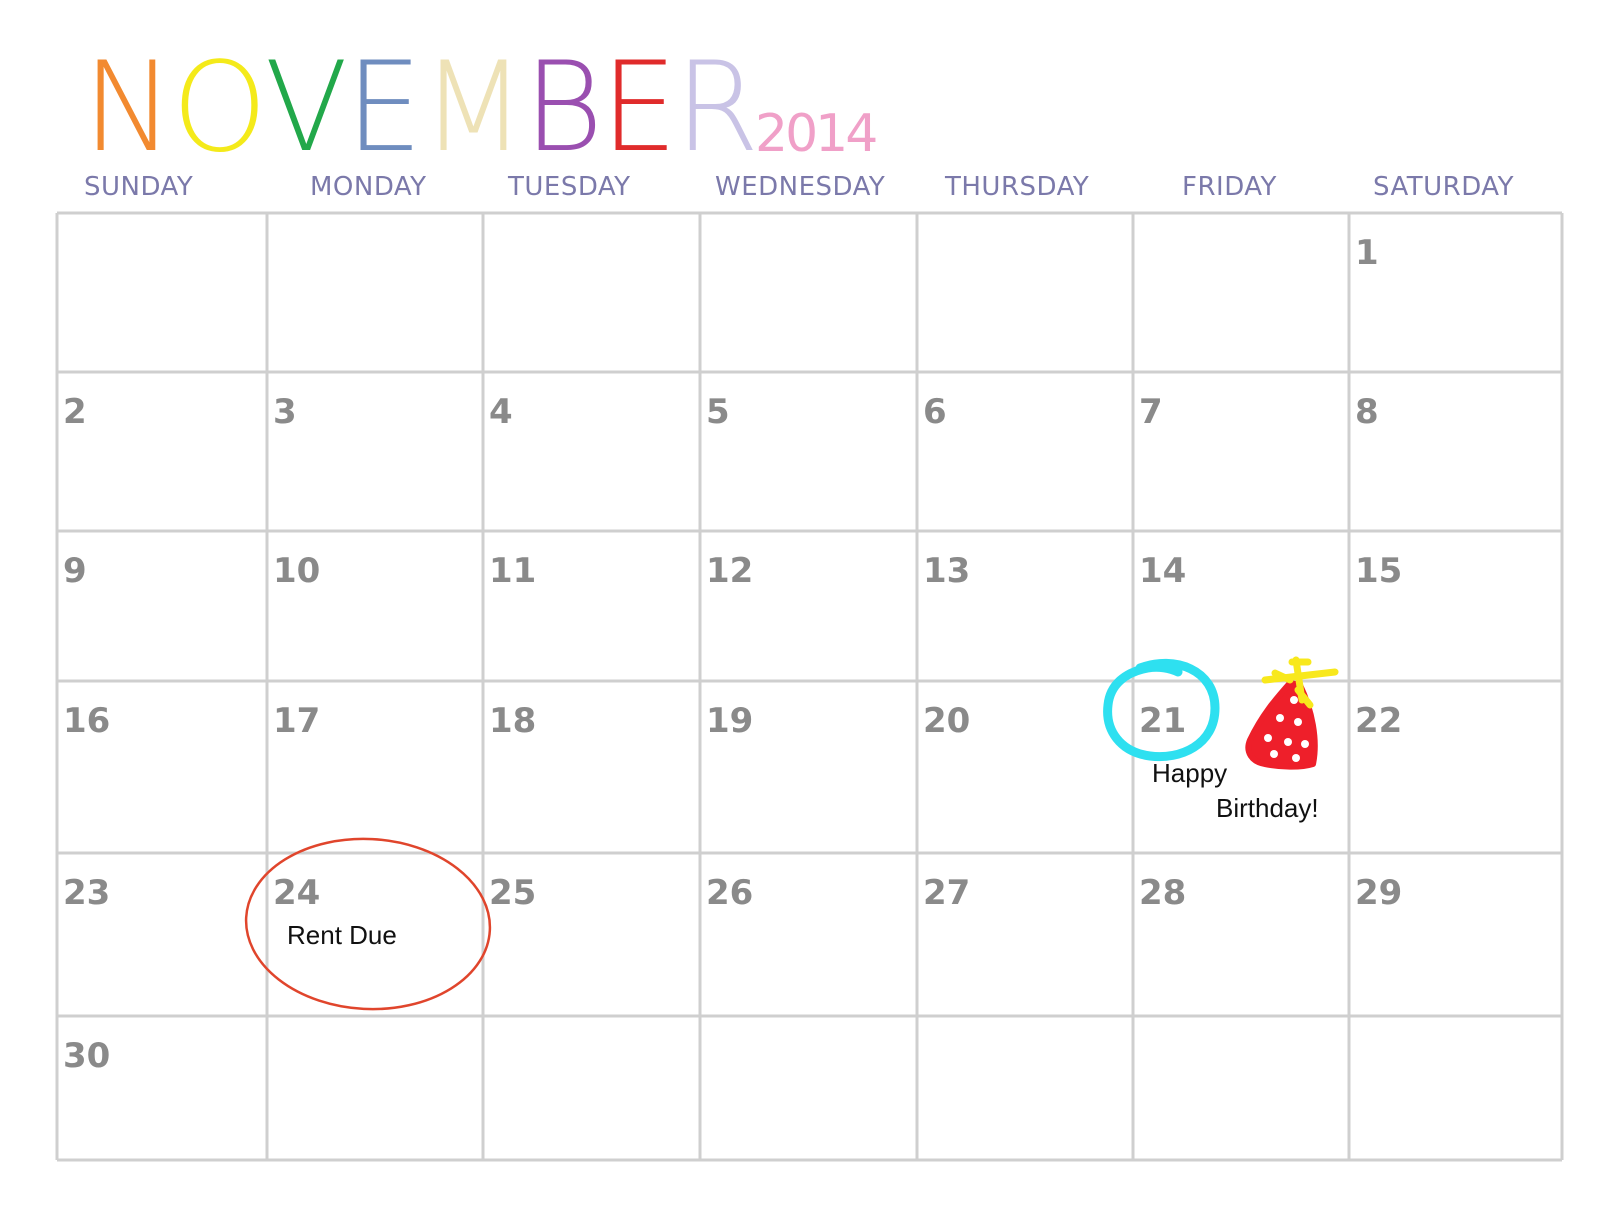 This screenshot has height=1218, width=1600. I want to click on day-number: 11, so click(513, 571).